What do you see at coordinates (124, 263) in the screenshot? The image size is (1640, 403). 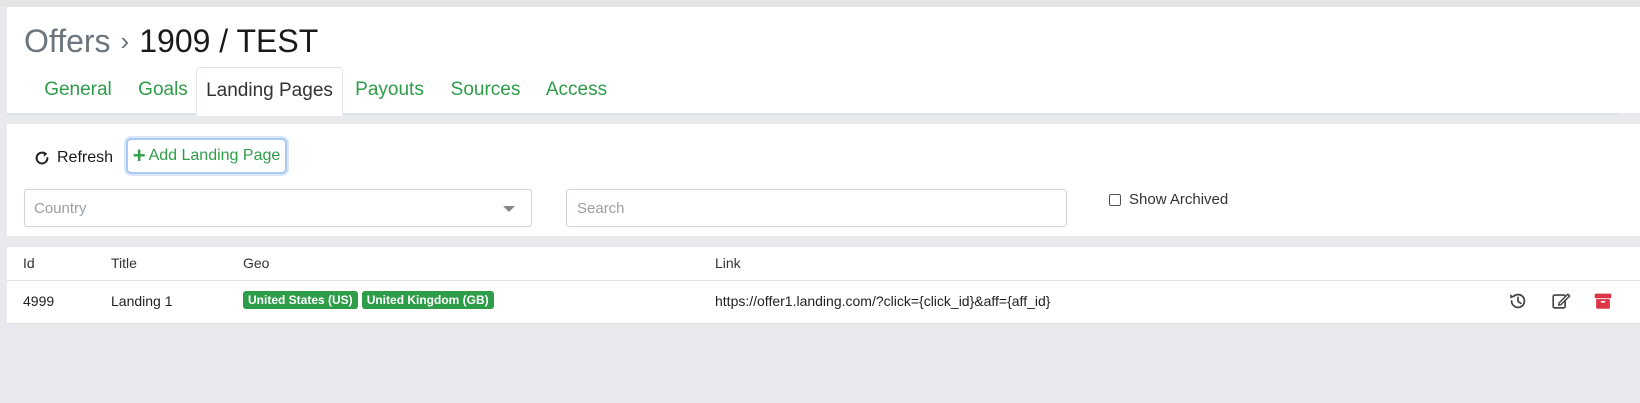 I see `column-header-title: Title` at bounding box center [124, 263].